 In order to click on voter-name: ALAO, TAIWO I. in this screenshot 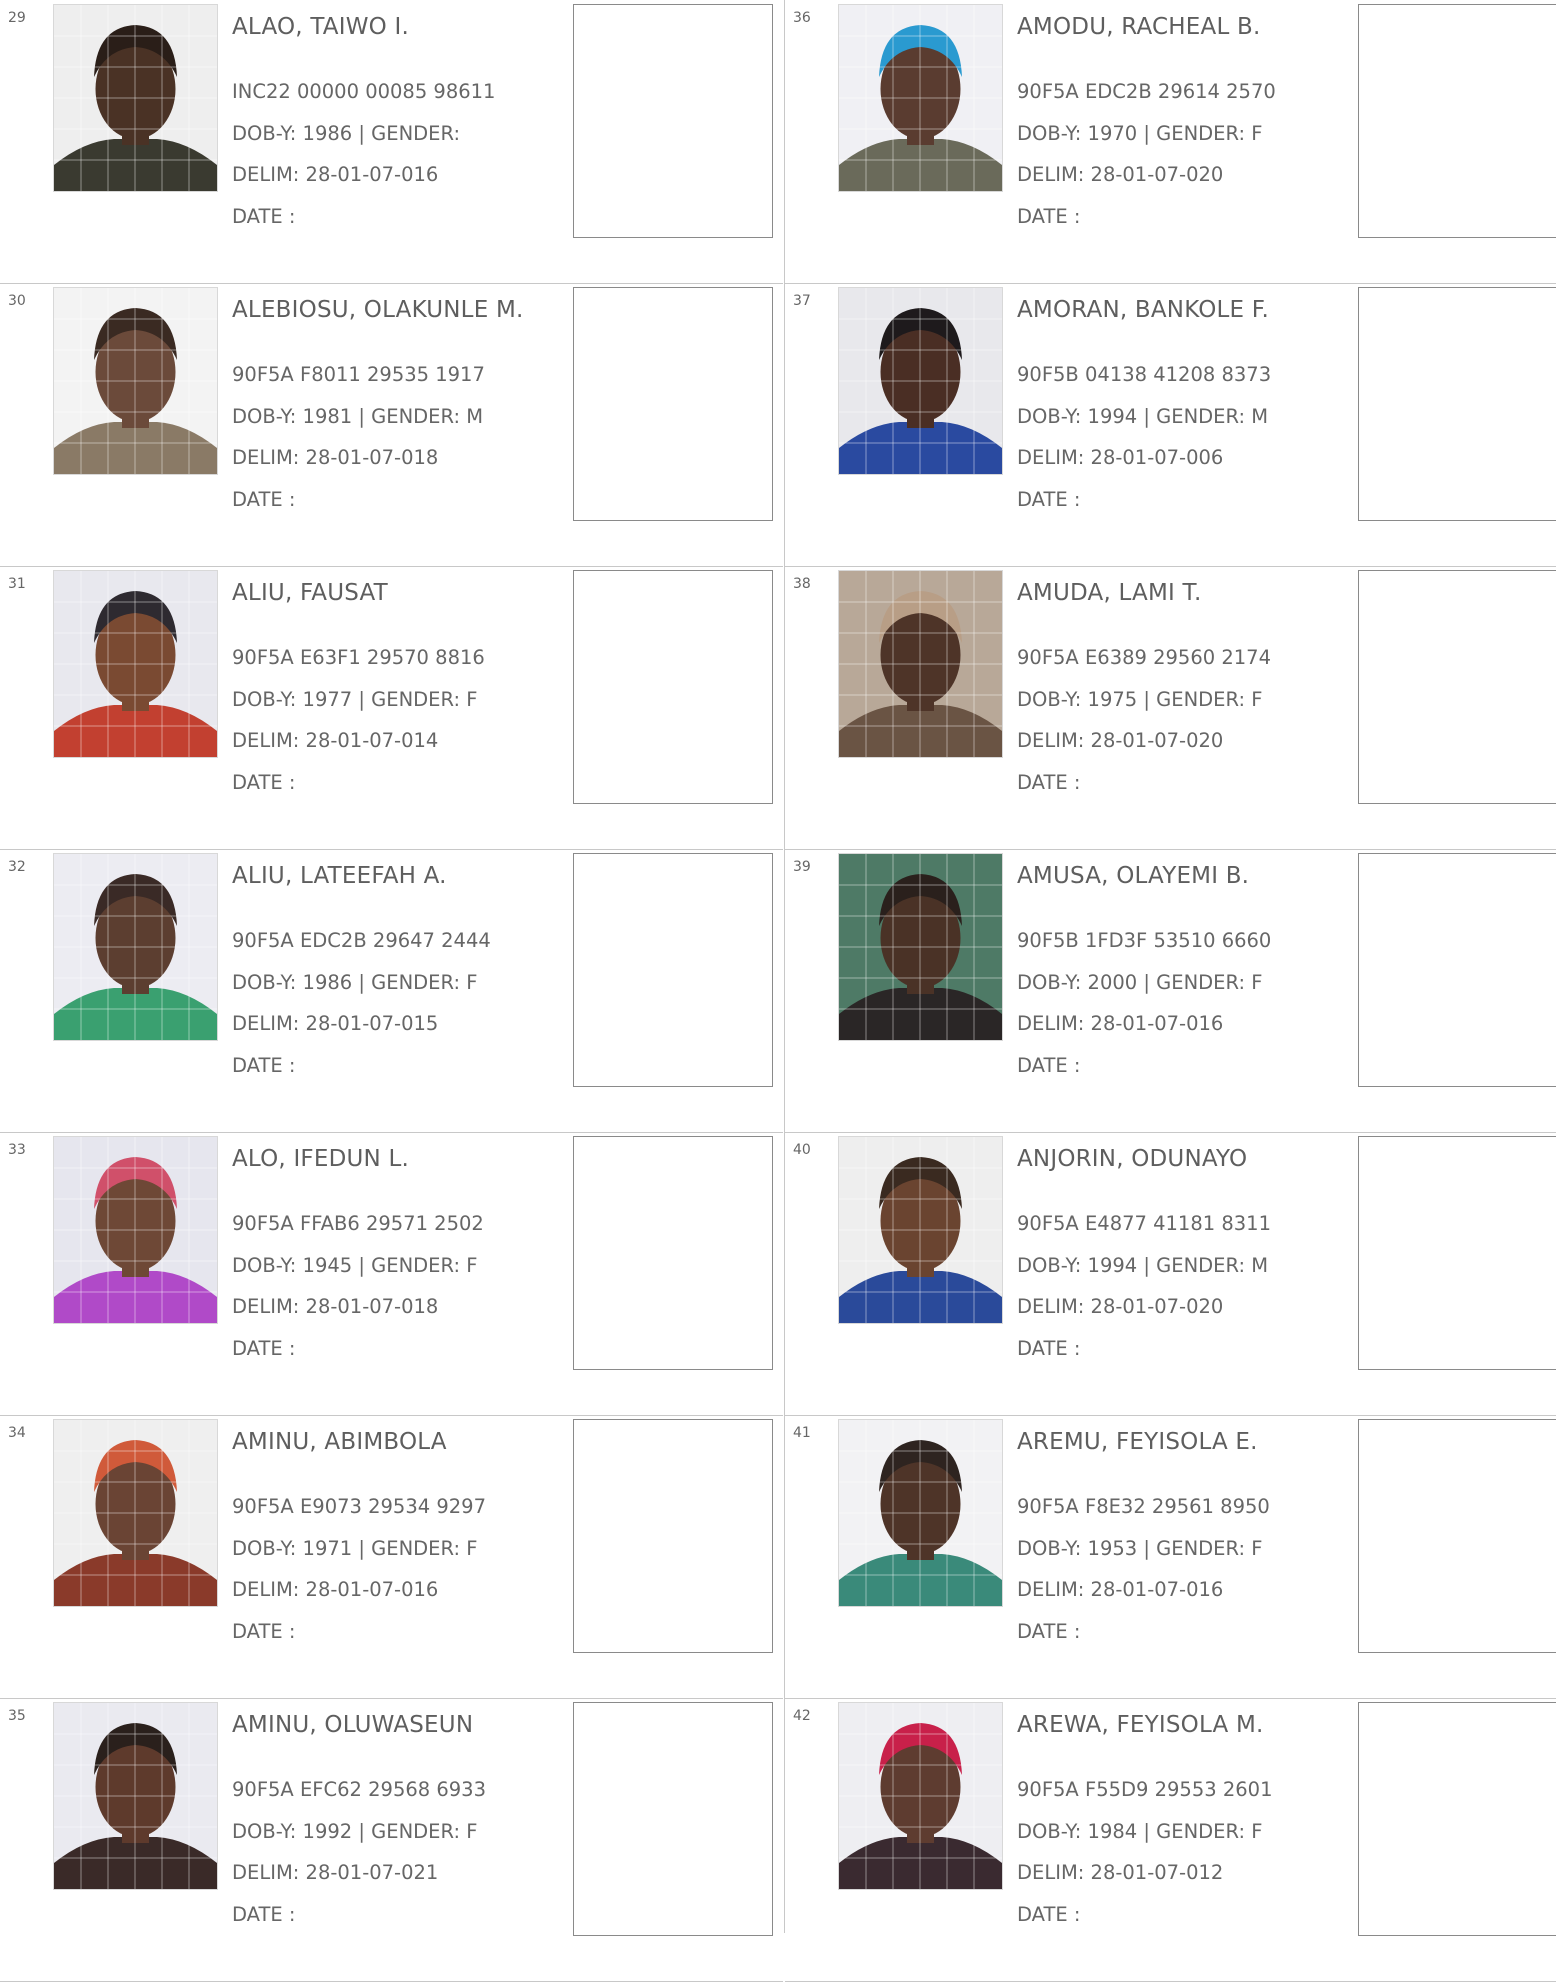, I will do `click(320, 27)`.